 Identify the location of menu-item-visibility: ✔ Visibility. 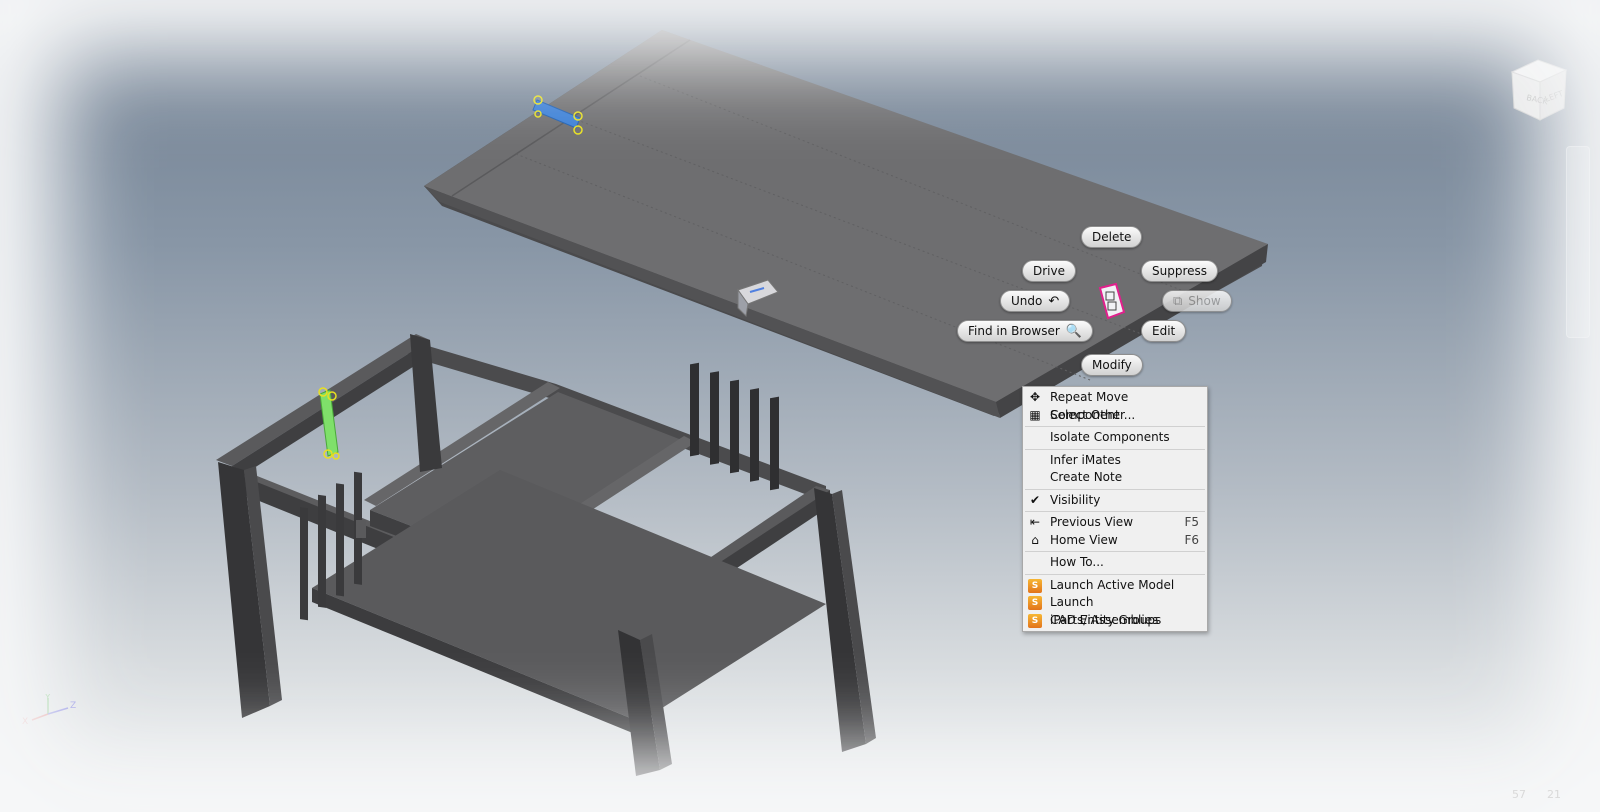
(1115, 501).